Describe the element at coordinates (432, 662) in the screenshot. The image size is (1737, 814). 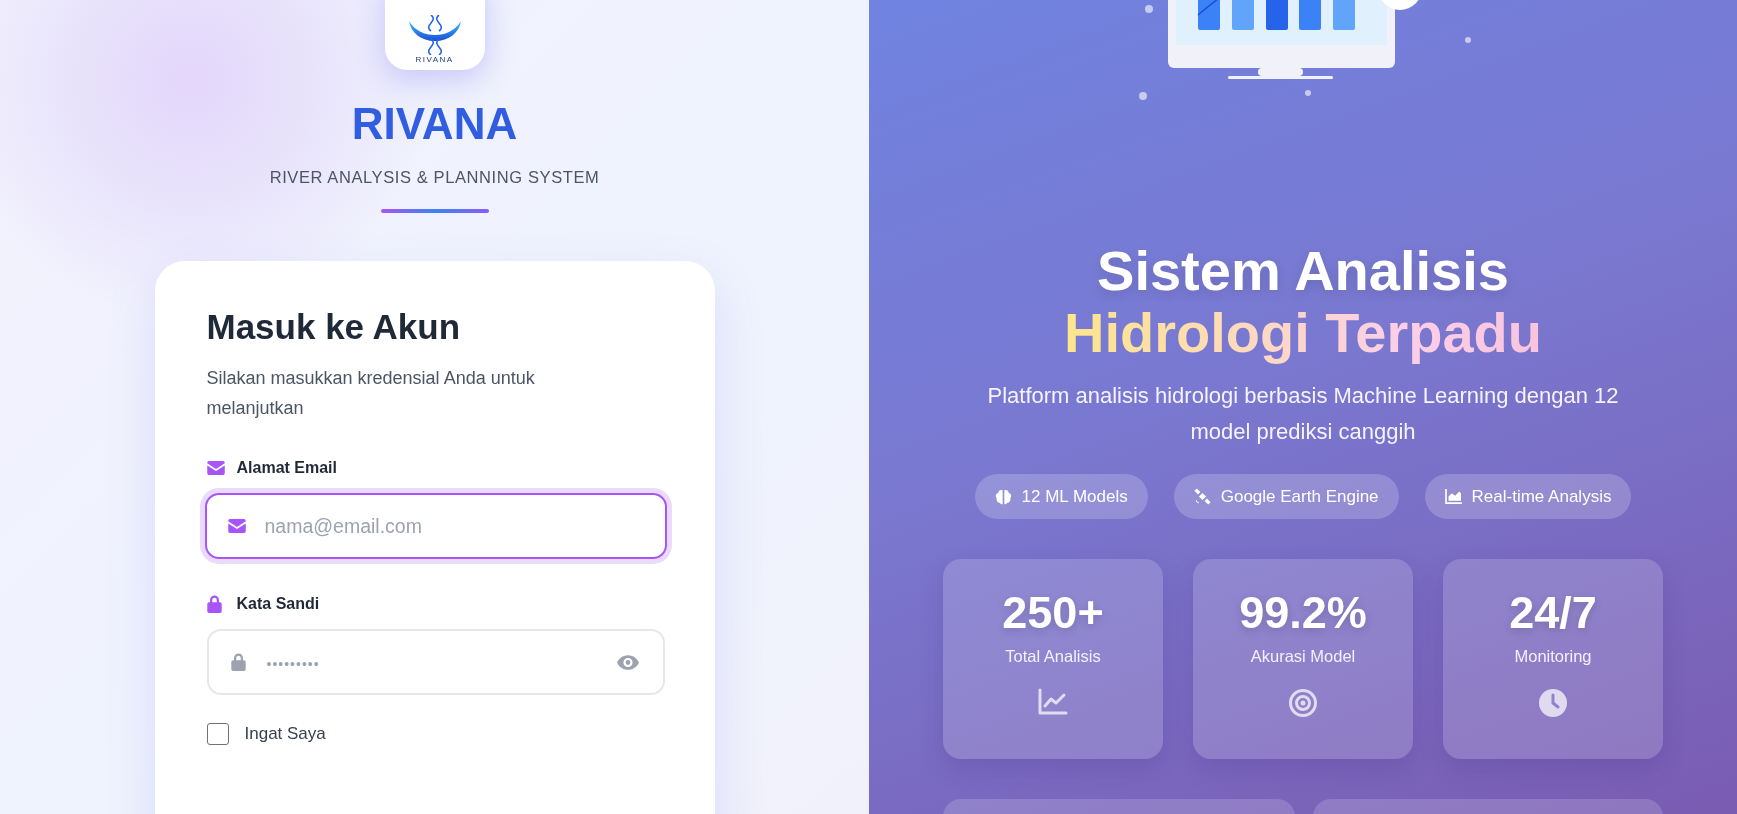
I see `password-input: •••••••••` at that location.